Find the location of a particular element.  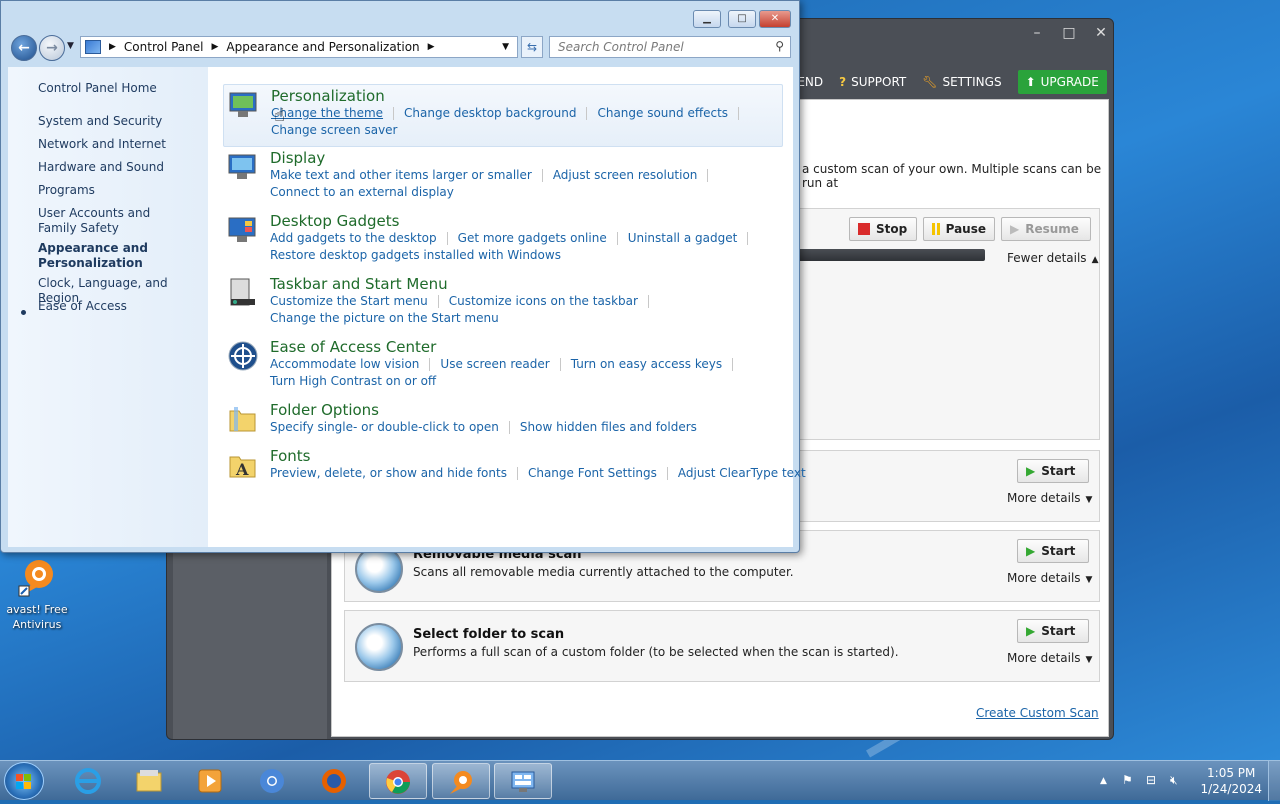

triangle-up-icon: ▲ is located at coordinates (1095, 260).